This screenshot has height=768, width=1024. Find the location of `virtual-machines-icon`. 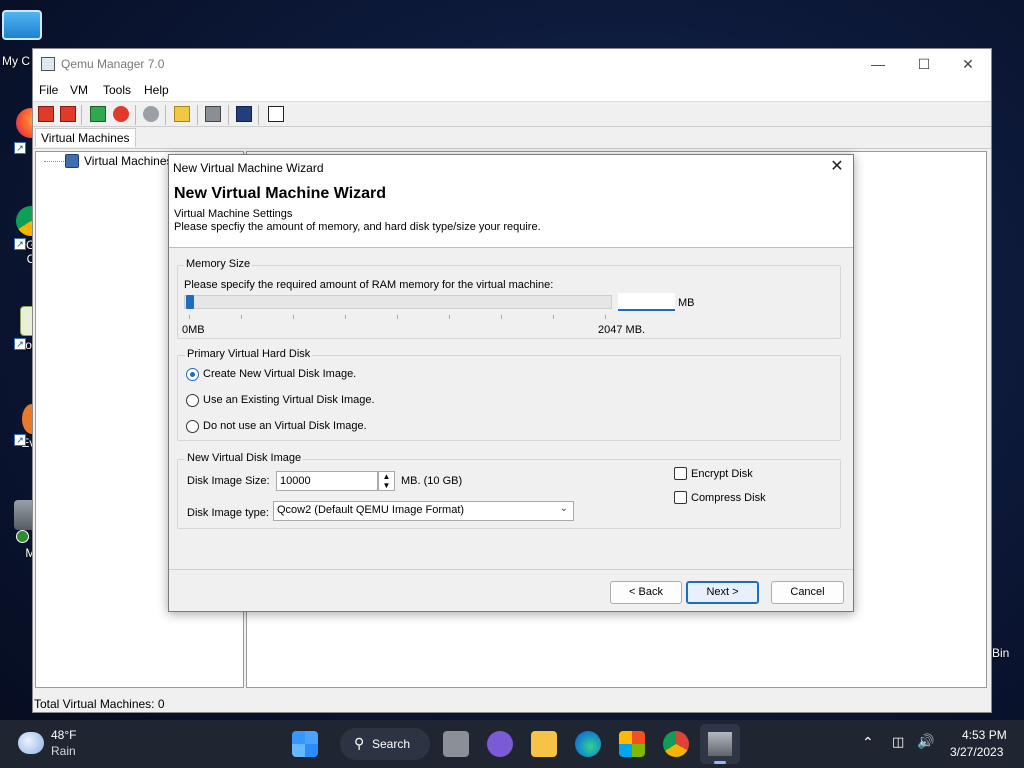

virtual-machines-icon is located at coordinates (72, 161).